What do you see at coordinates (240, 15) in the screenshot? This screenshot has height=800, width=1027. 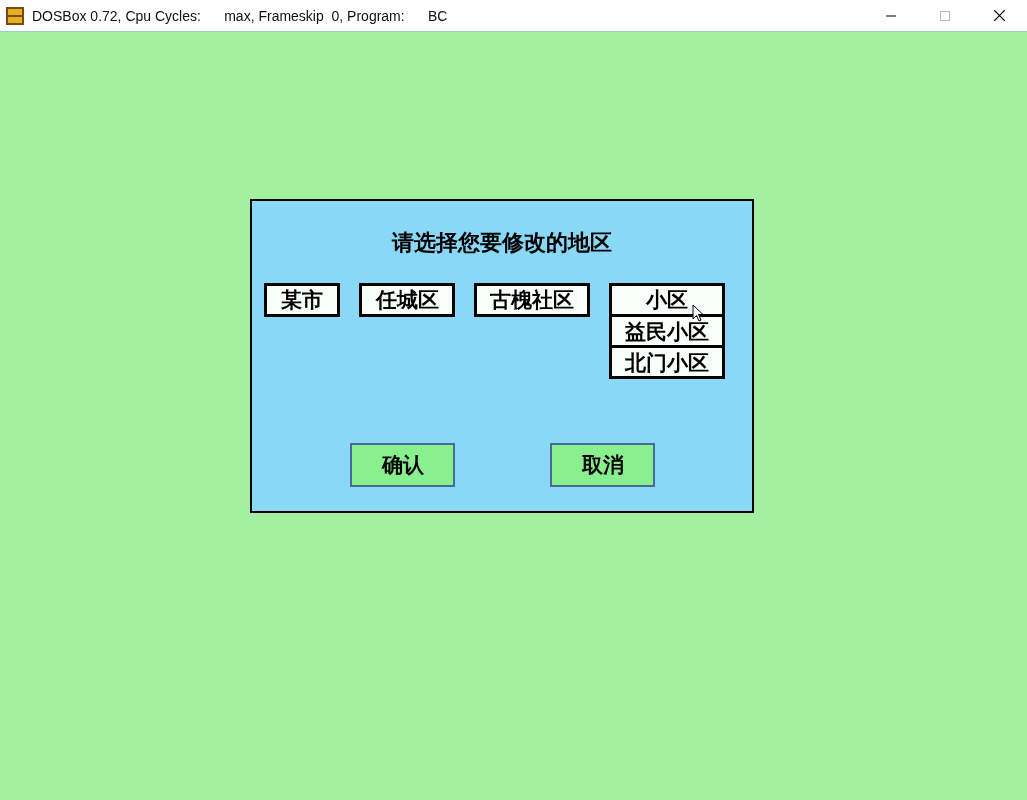 I see `window-title: DOSBox 0.72, Cpu Cycles: max, Frameskip 0, Program: BC` at bounding box center [240, 15].